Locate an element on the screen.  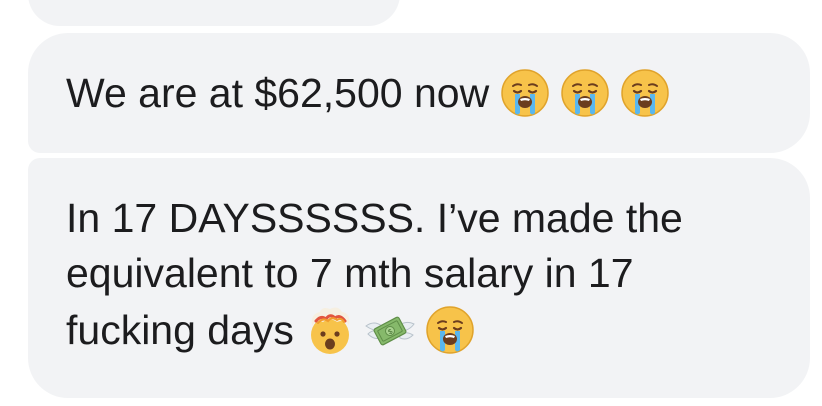
message-line: fucking days $ is located at coordinates (423, 330).